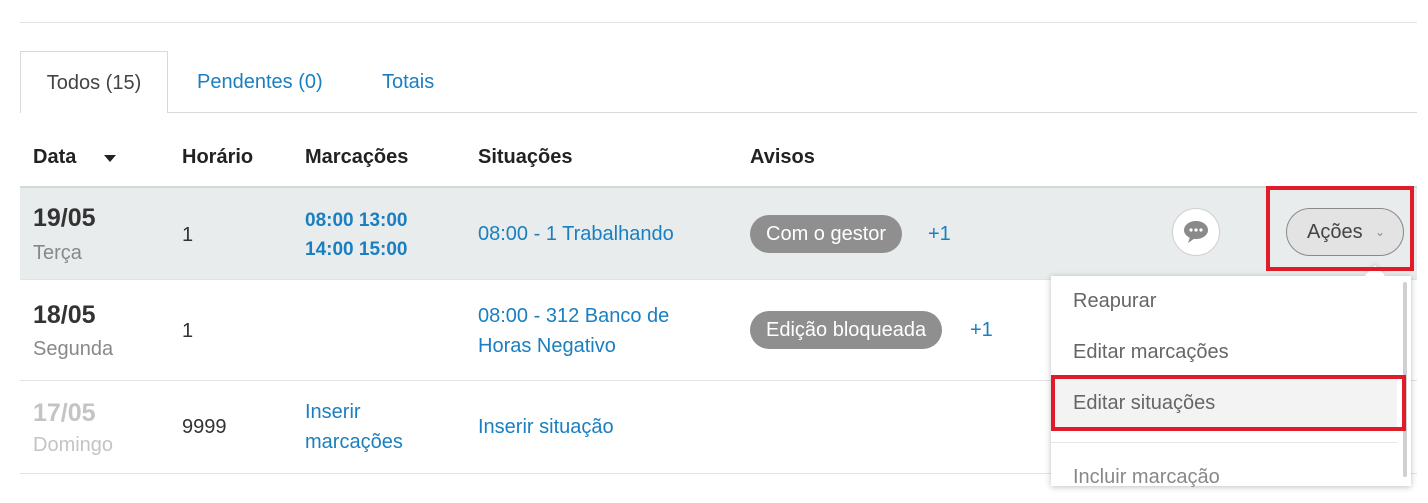  I want to click on tab-pendentes: Pendentes (0), so click(260, 81).